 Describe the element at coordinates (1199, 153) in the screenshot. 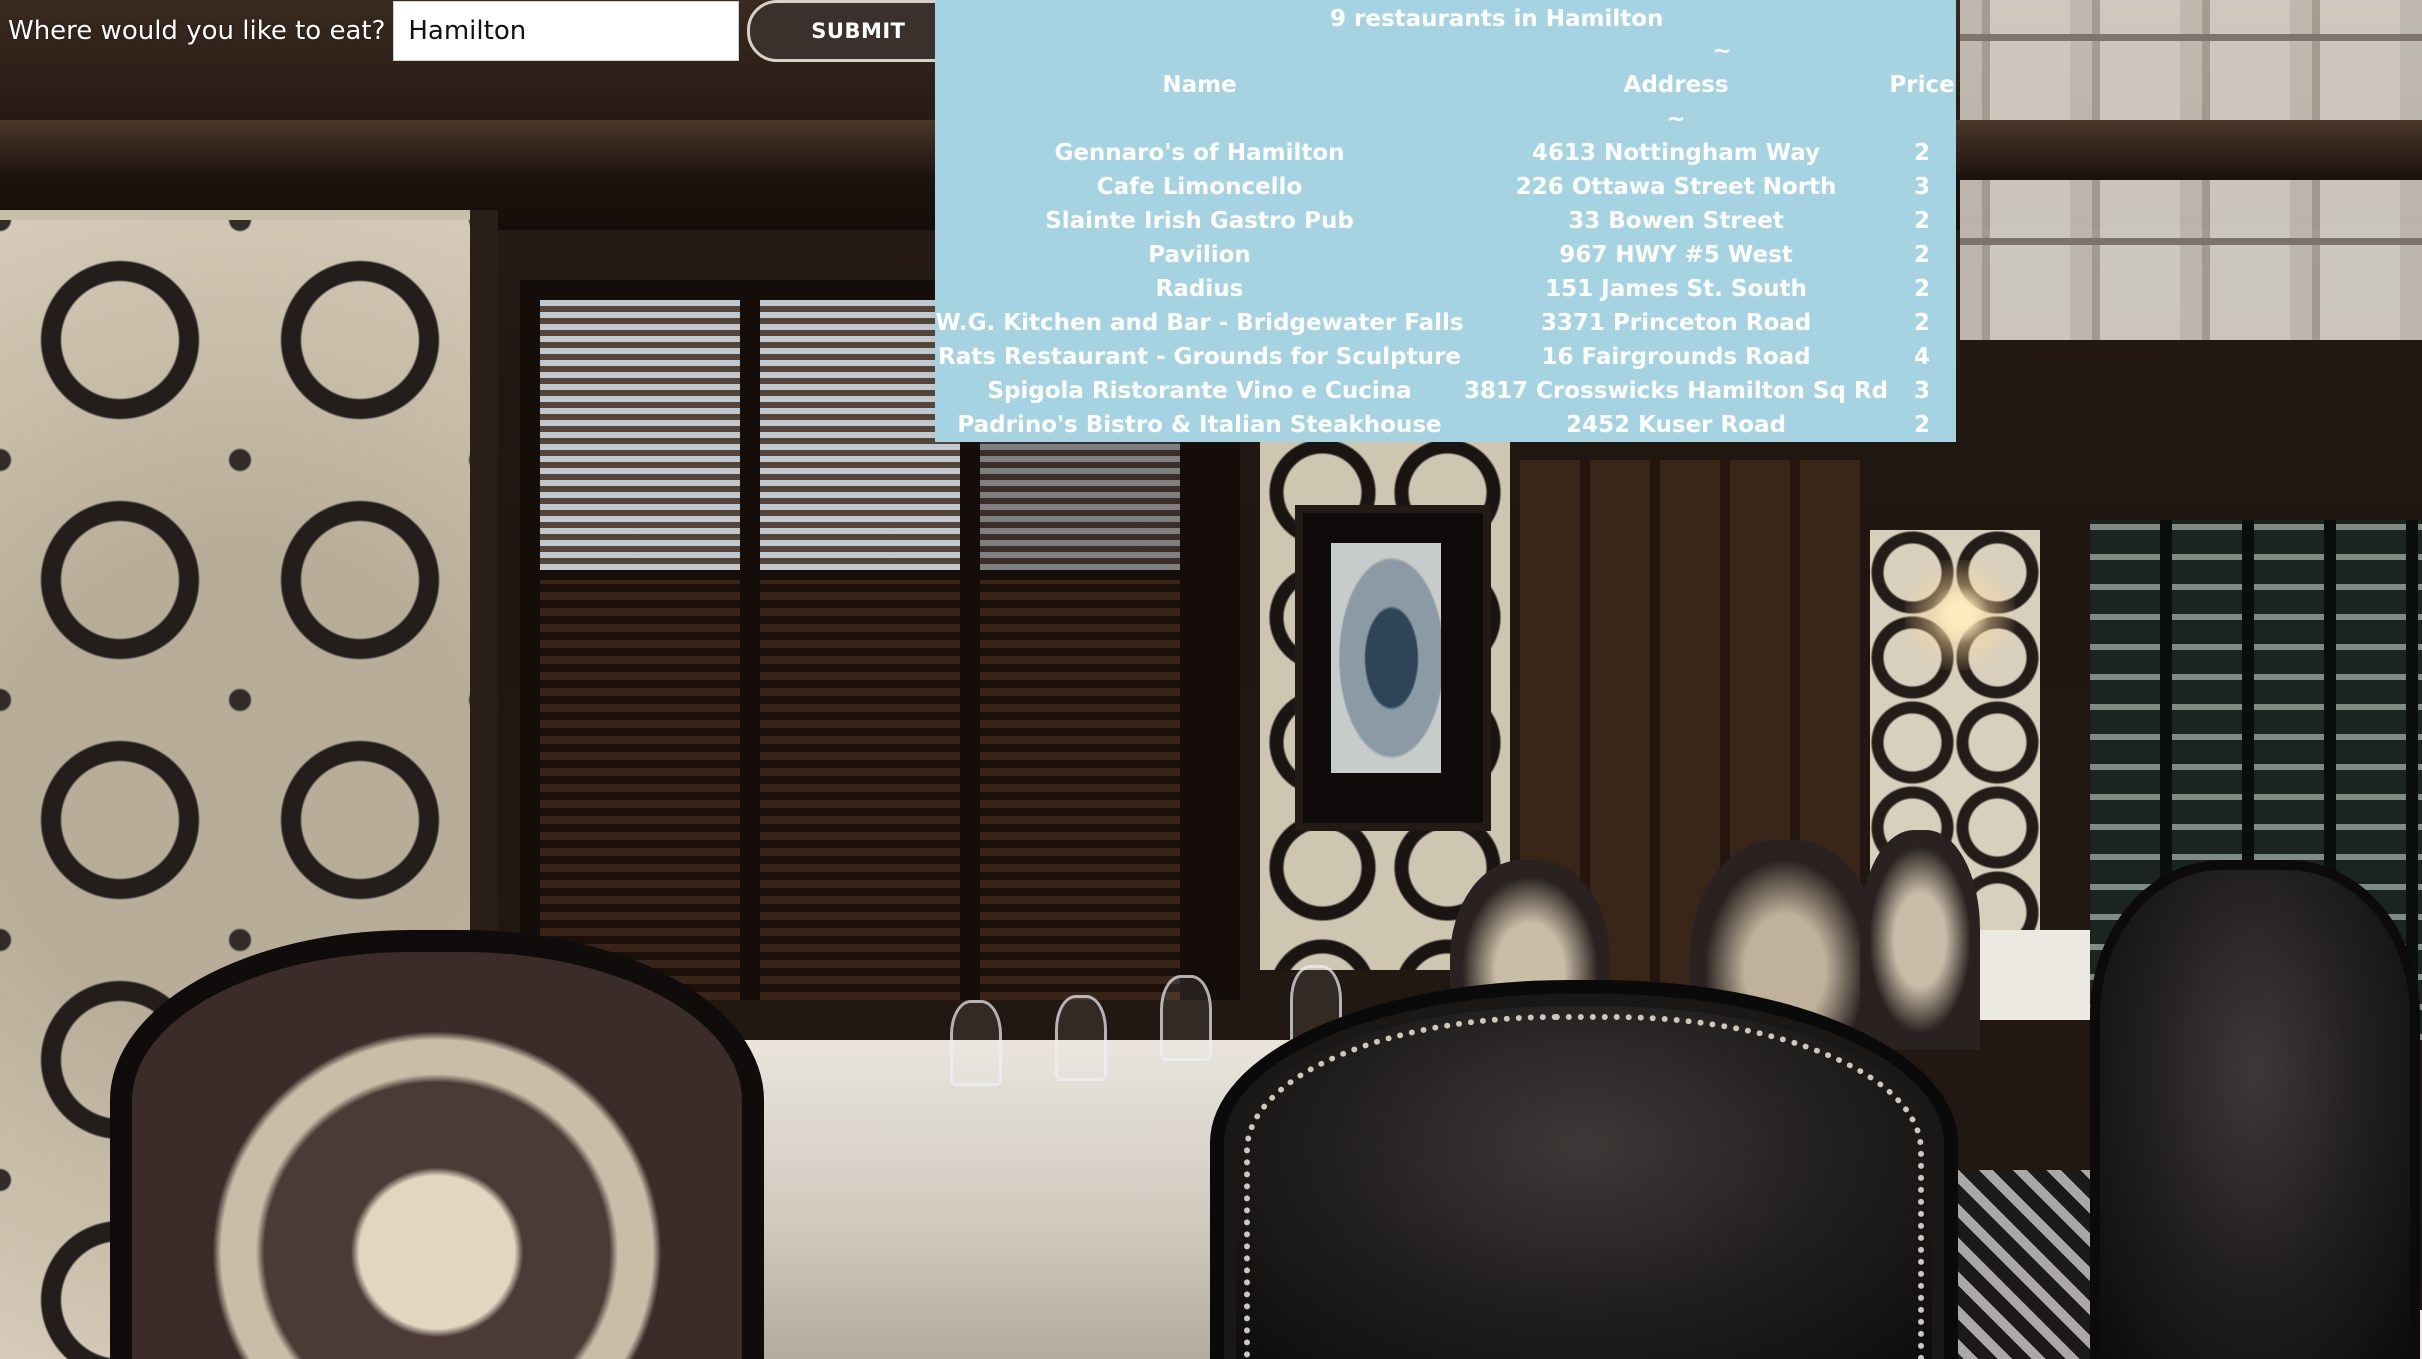

I see `restaurant-name: Gennaro's of Hamilton` at that location.